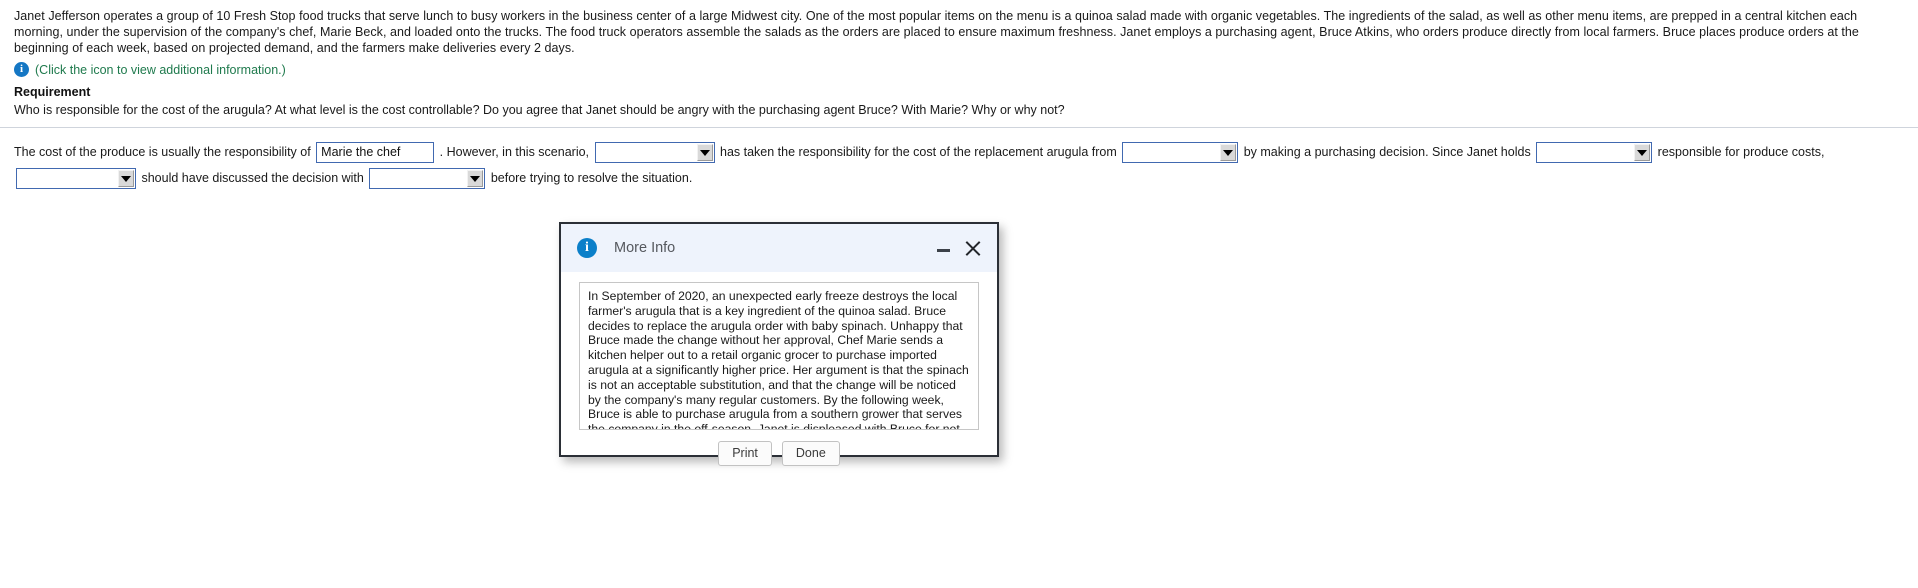  What do you see at coordinates (52, 92) in the screenshot?
I see `requirement-heading: Requirement` at bounding box center [52, 92].